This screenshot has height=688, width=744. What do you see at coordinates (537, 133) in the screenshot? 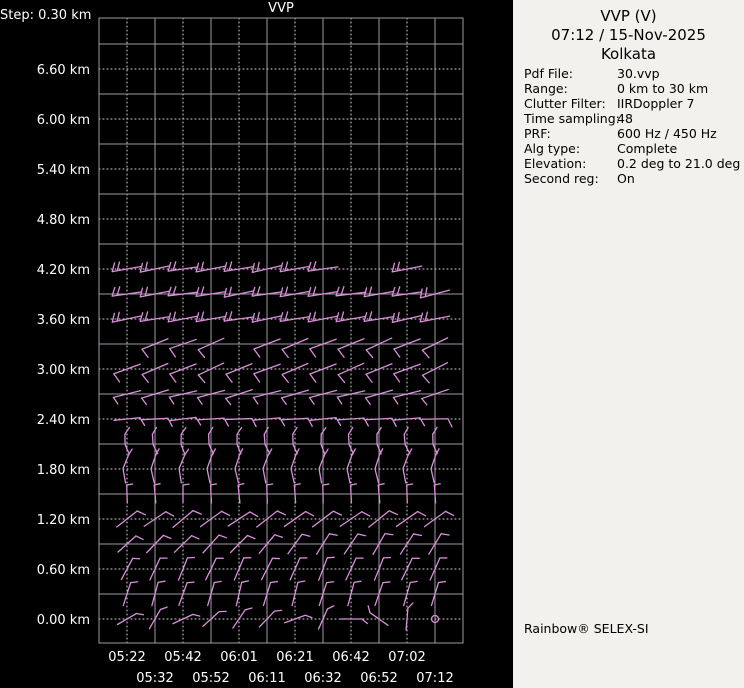
I see `info-field-label: PRF:` at bounding box center [537, 133].